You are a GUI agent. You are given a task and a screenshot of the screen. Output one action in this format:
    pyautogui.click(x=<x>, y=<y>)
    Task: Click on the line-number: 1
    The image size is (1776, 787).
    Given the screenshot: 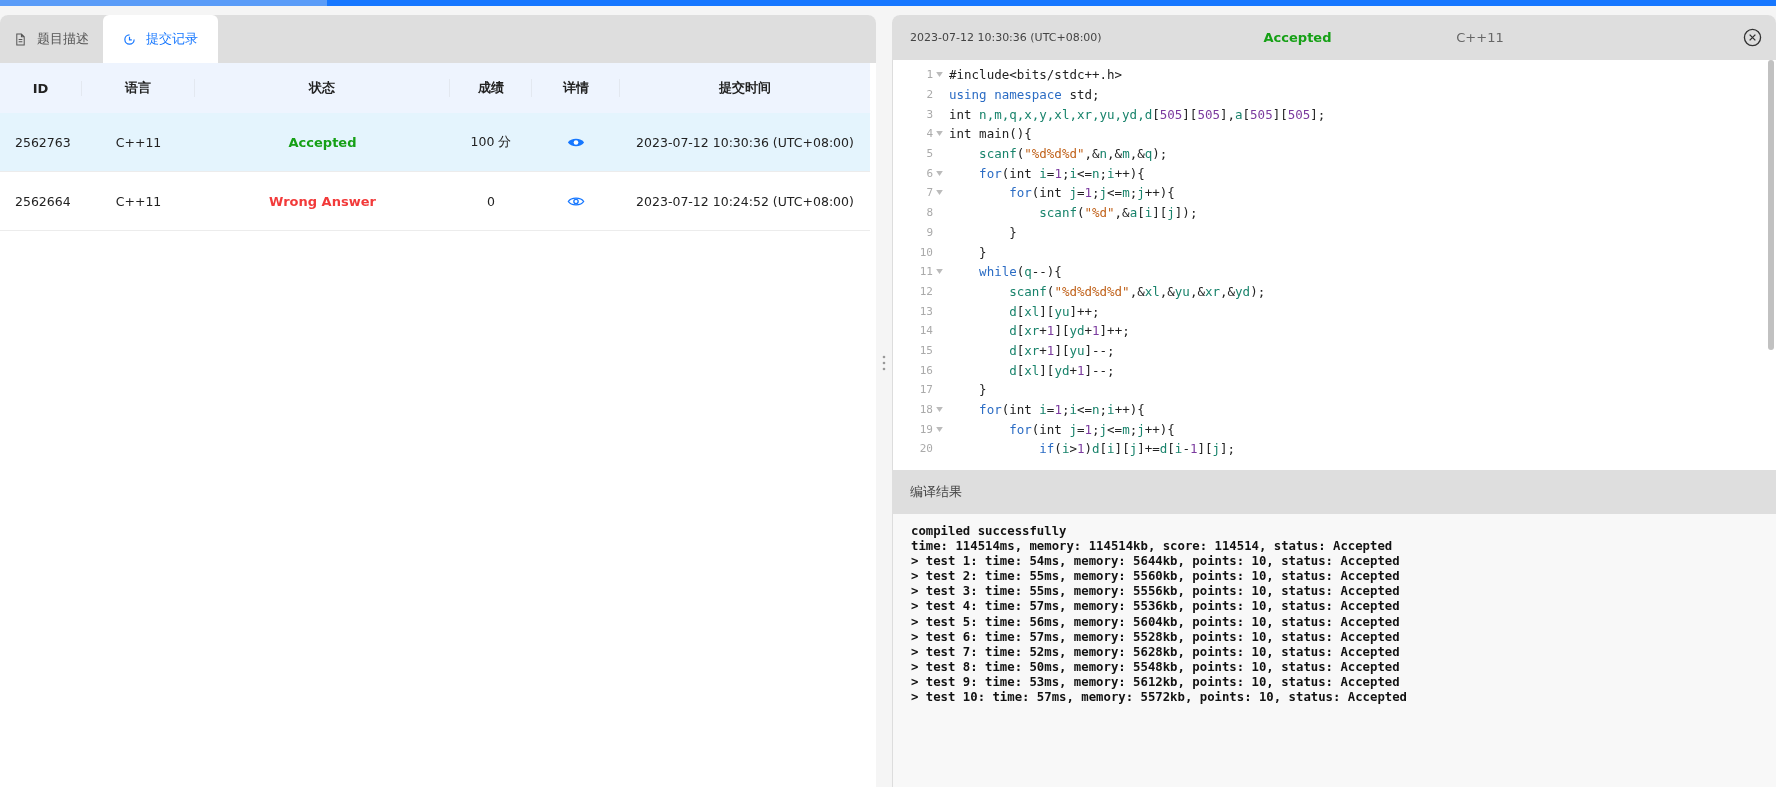 What is the action you would take?
    pyautogui.click(x=929, y=75)
    